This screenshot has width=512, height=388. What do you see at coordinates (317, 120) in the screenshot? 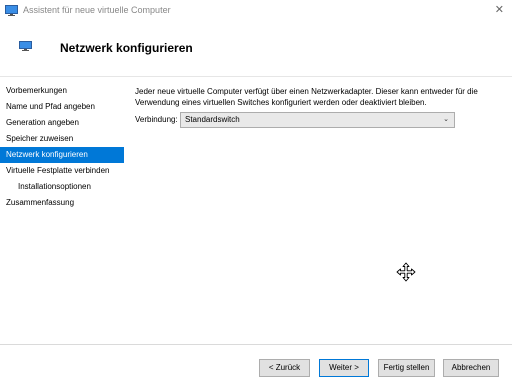
I see `connection-dropdown: Standardswitch ⌄` at bounding box center [317, 120].